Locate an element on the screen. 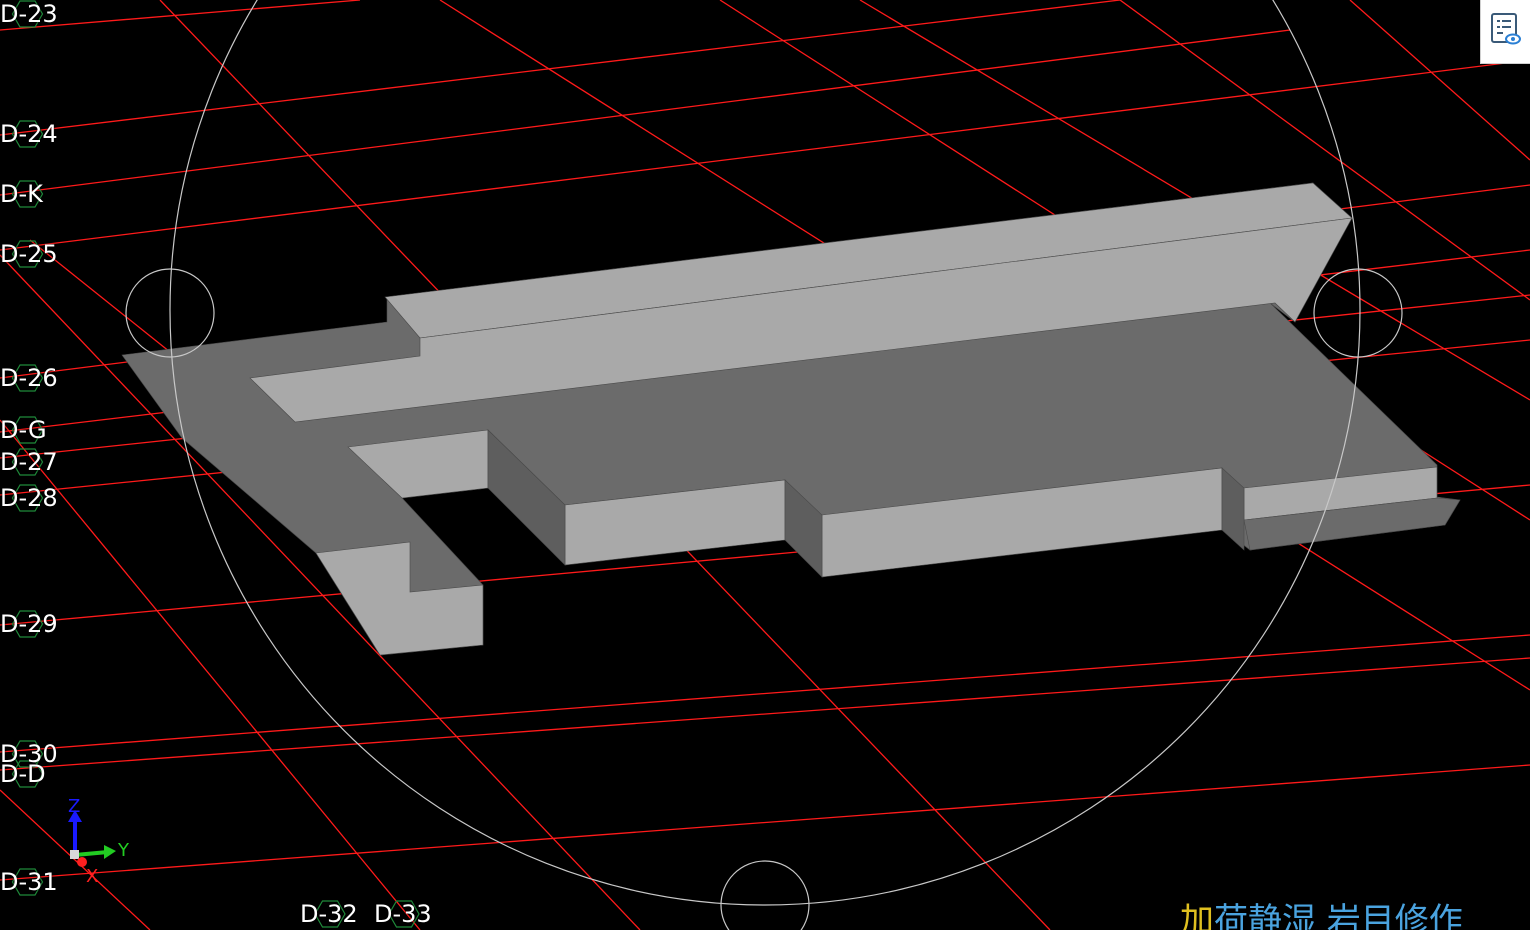 The width and height of the screenshot is (1530, 930). triad-origin is located at coordinates (74, 854).